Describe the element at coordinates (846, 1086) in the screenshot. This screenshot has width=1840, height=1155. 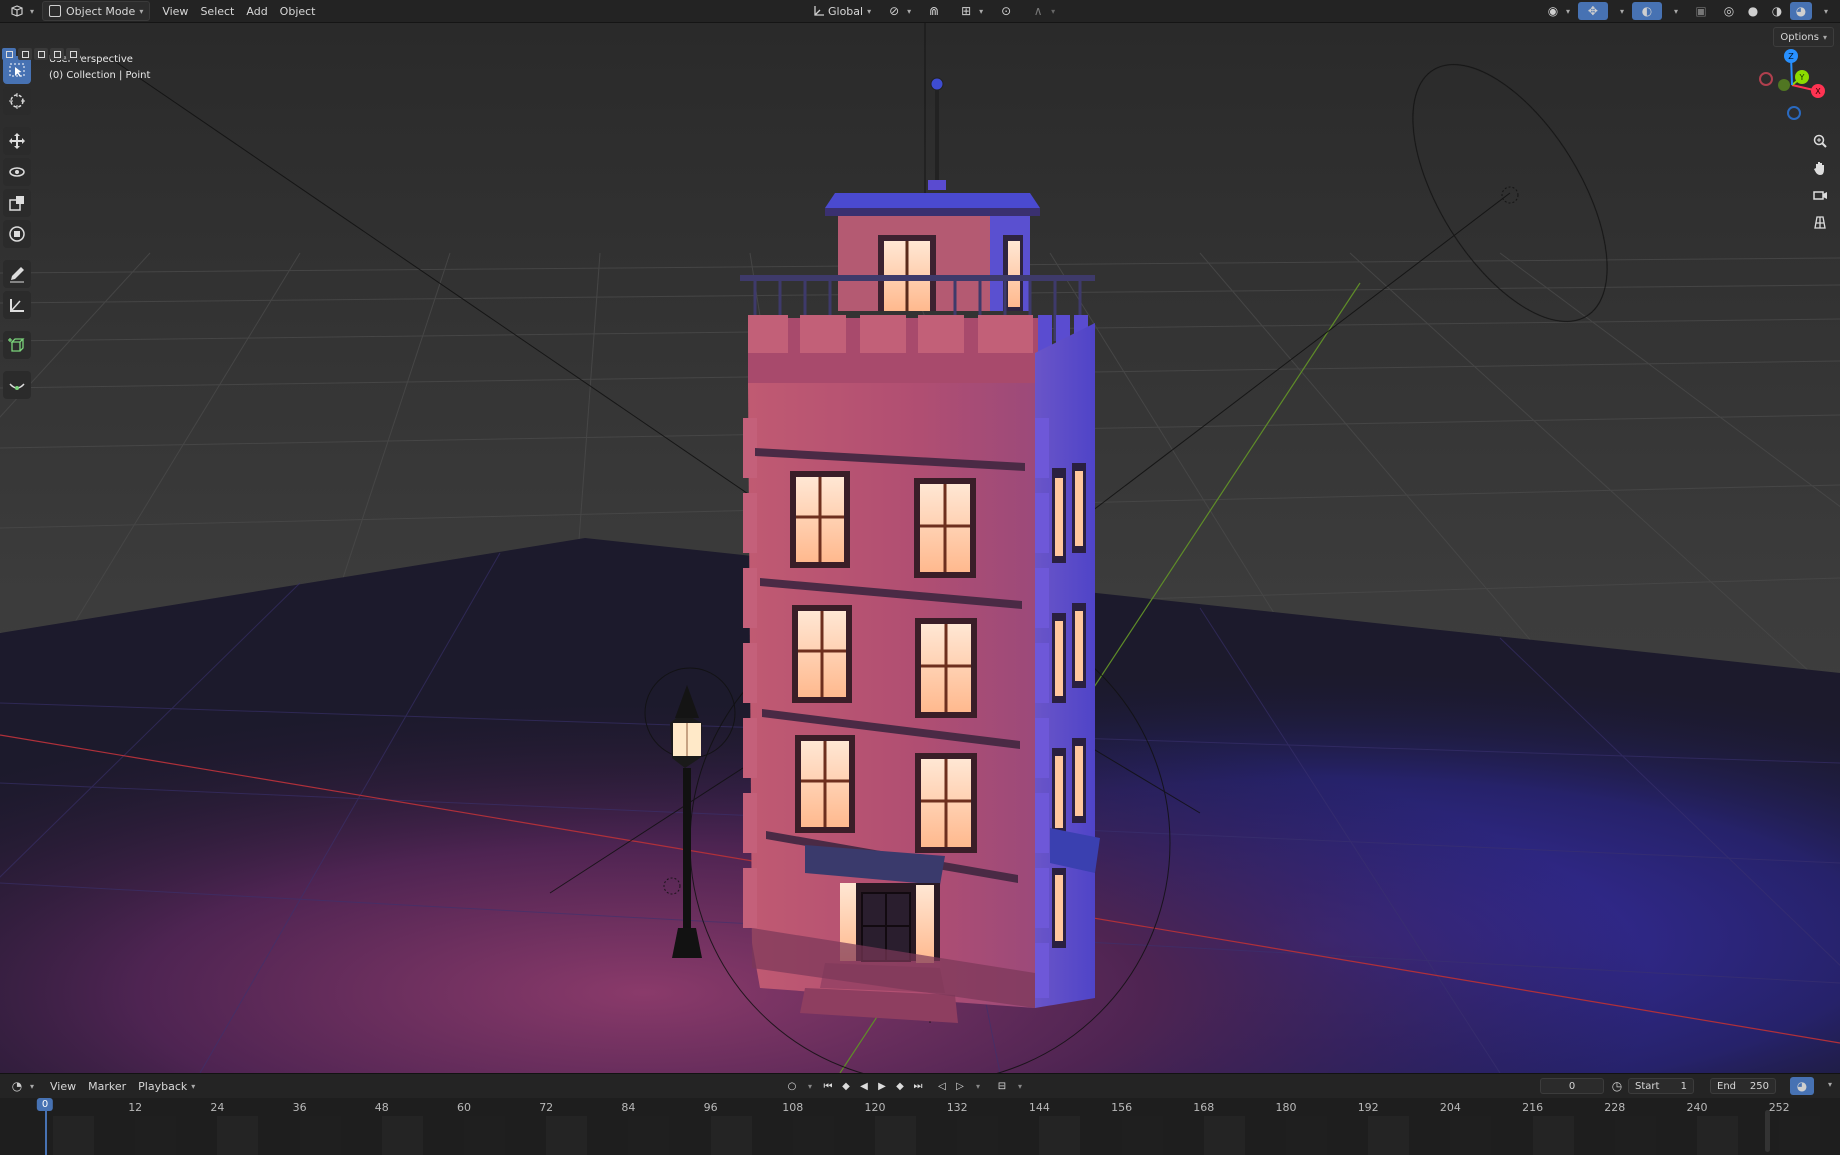
I see `prev-keyframe-button: ◆` at that location.